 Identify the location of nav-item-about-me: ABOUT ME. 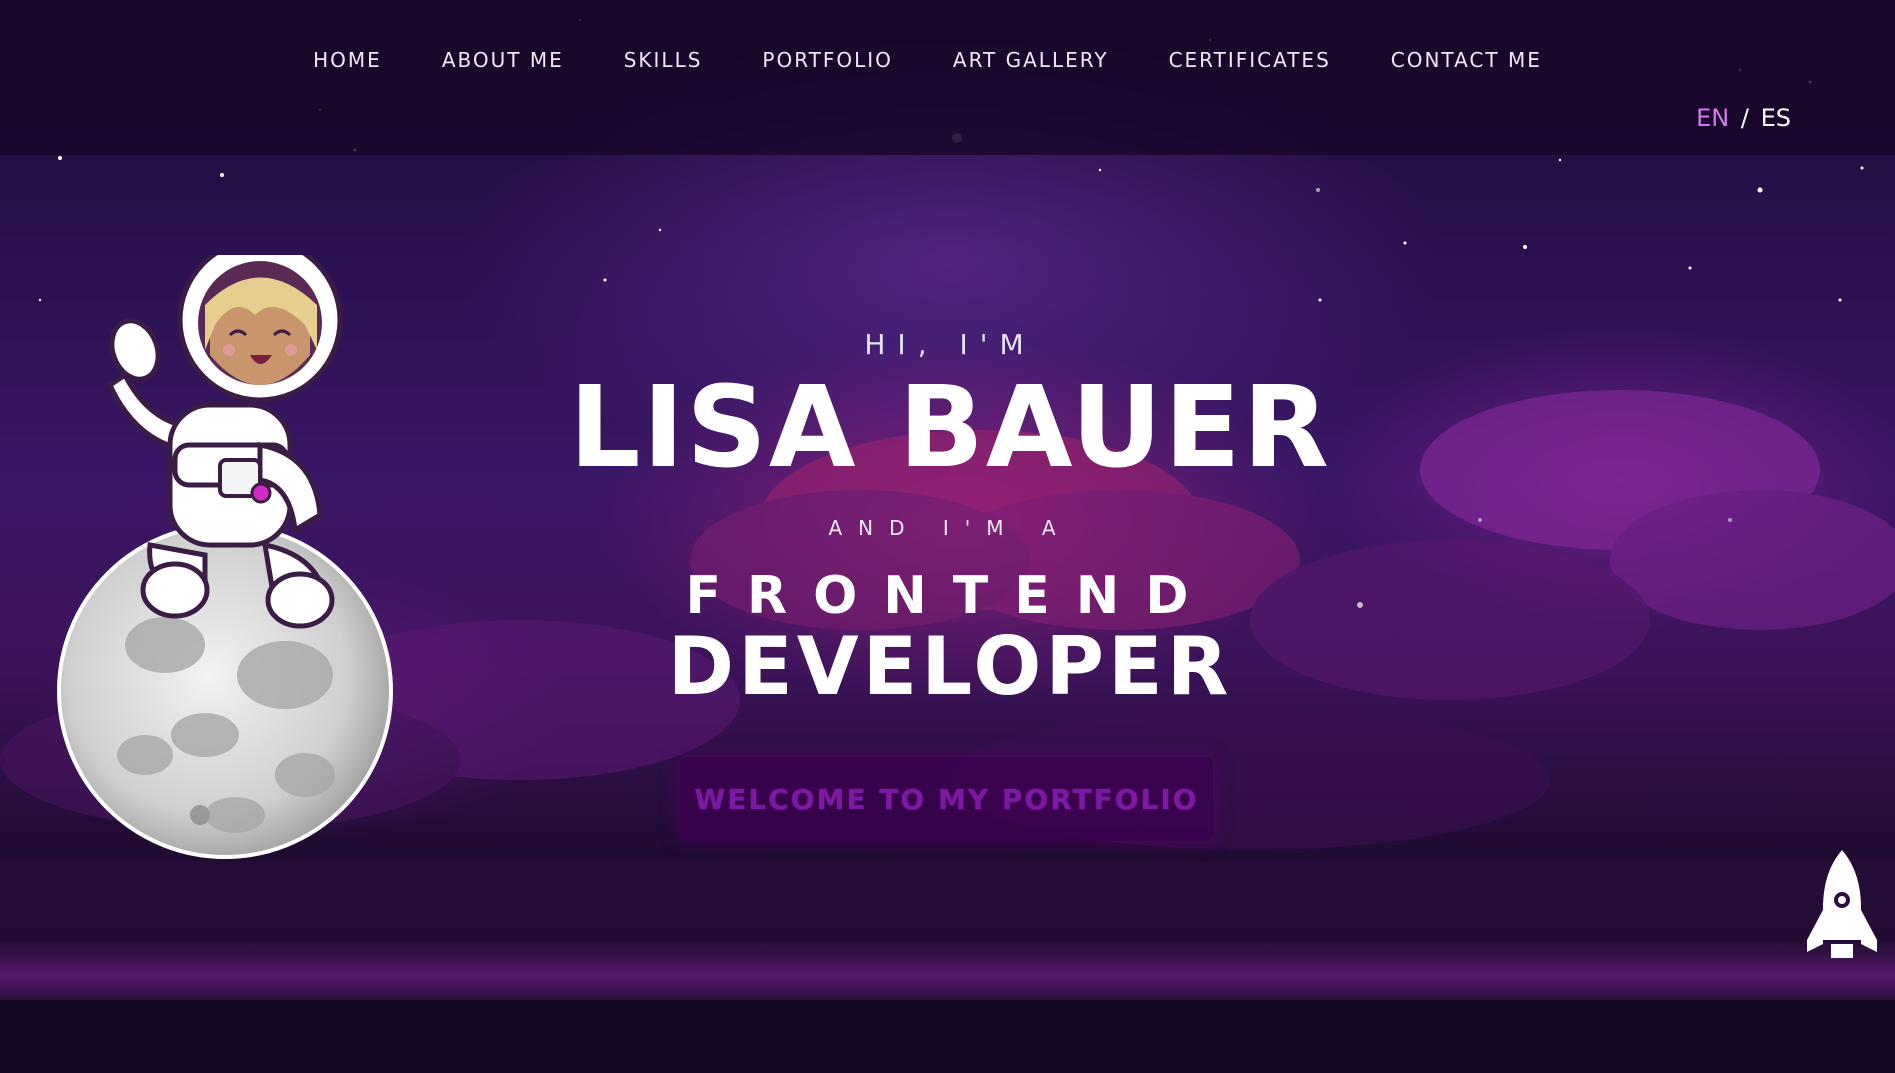
(503, 60).